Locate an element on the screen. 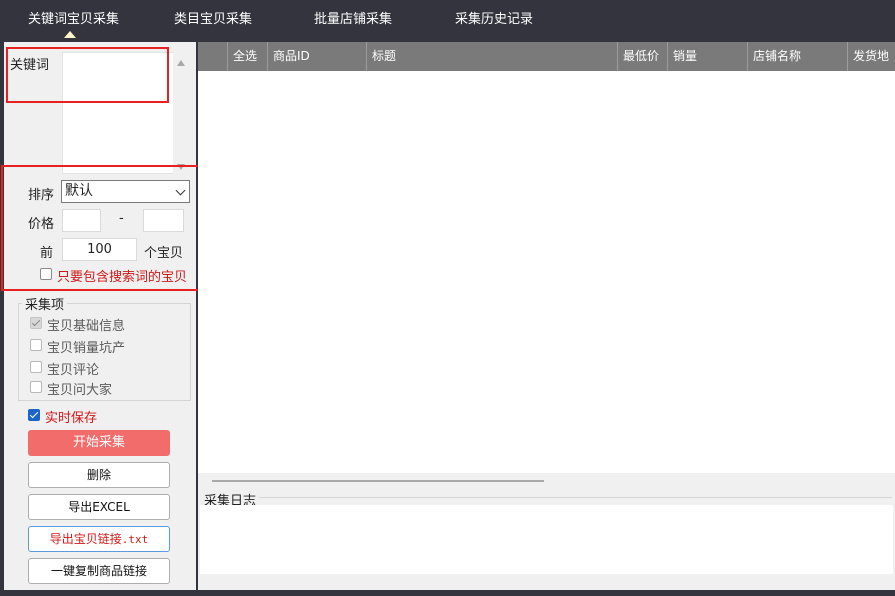  collect-reviews-checkbox is located at coordinates (36, 367).